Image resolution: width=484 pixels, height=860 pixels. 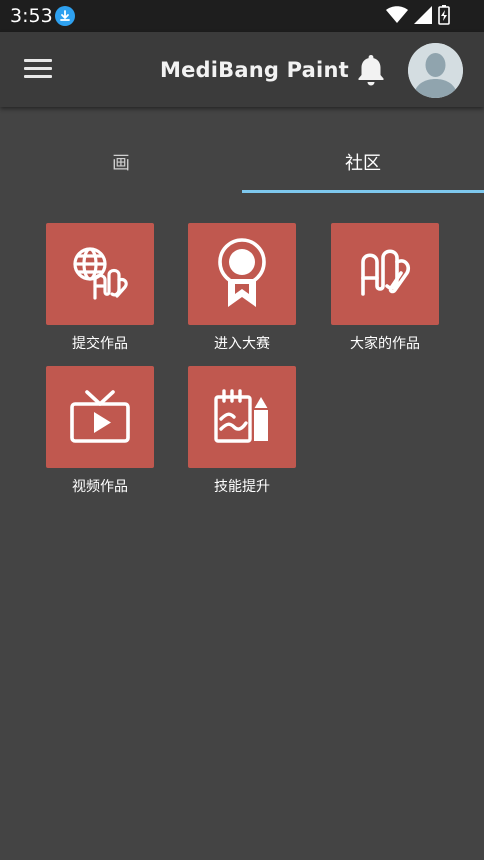 I want to click on submit-works-tile-box, so click(x=100, y=274).